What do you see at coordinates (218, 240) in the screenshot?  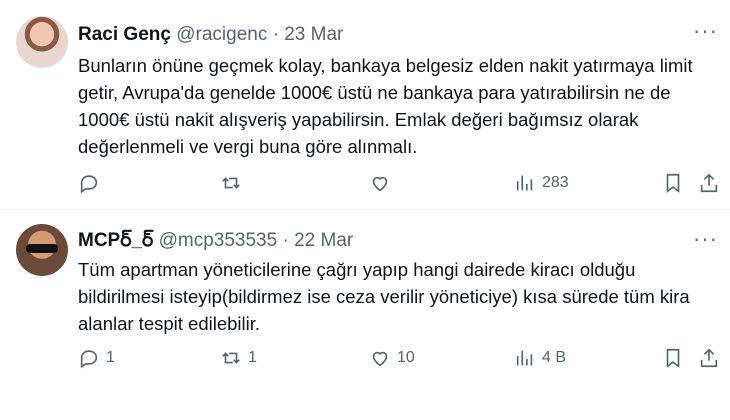 I see `user-handle: @mcp353535` at bounding box center [218, 240].